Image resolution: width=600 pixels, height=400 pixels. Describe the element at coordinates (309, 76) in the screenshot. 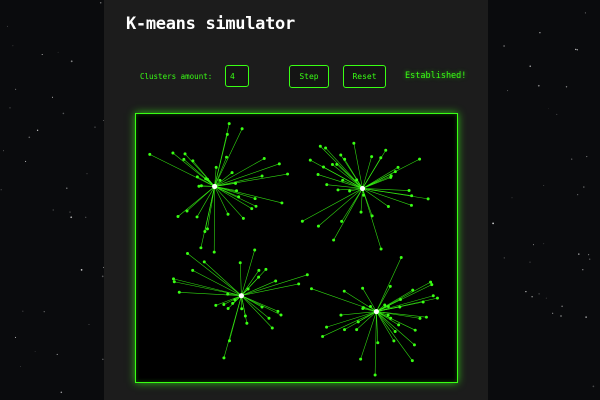

I see `step-button: Step` at that location.